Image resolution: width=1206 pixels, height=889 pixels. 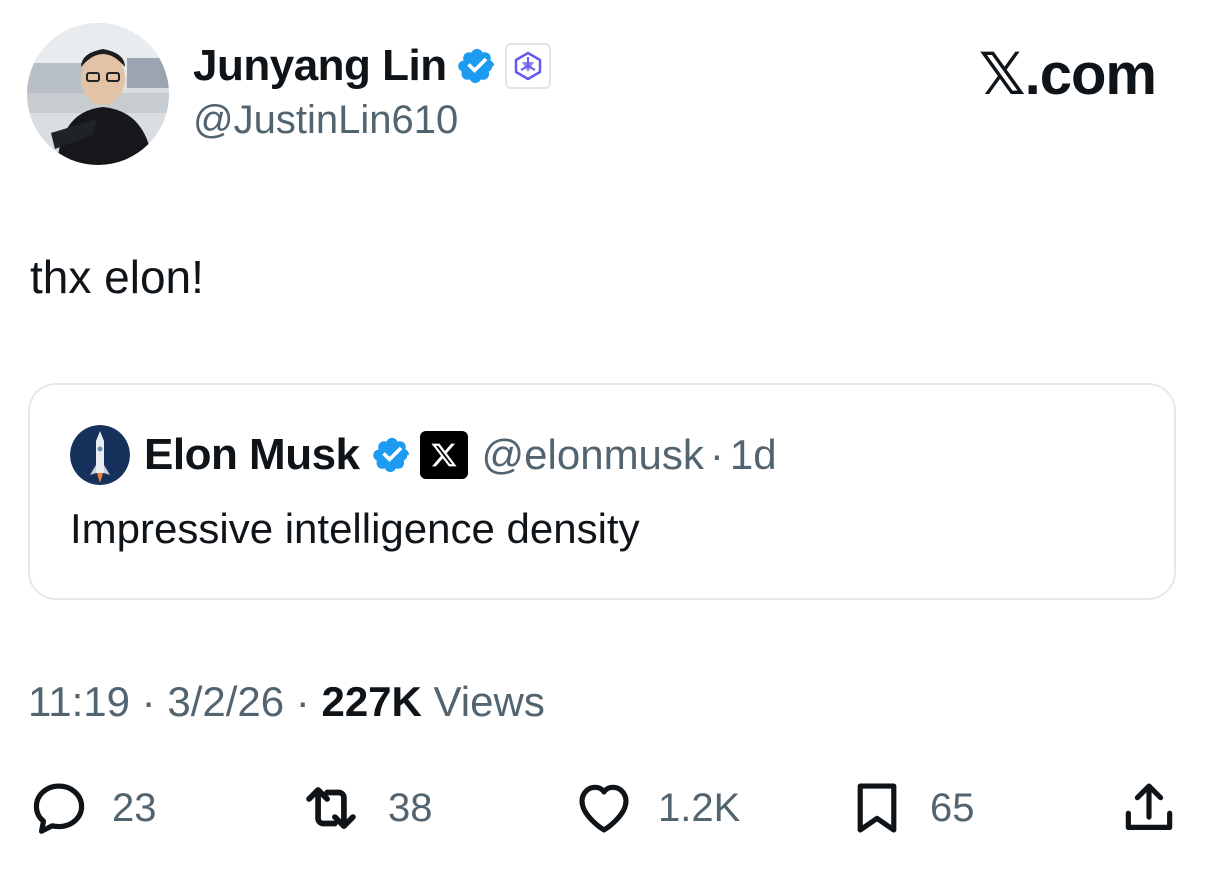 I want to click on qwen-logo-icon, so click(x=527, y=66).